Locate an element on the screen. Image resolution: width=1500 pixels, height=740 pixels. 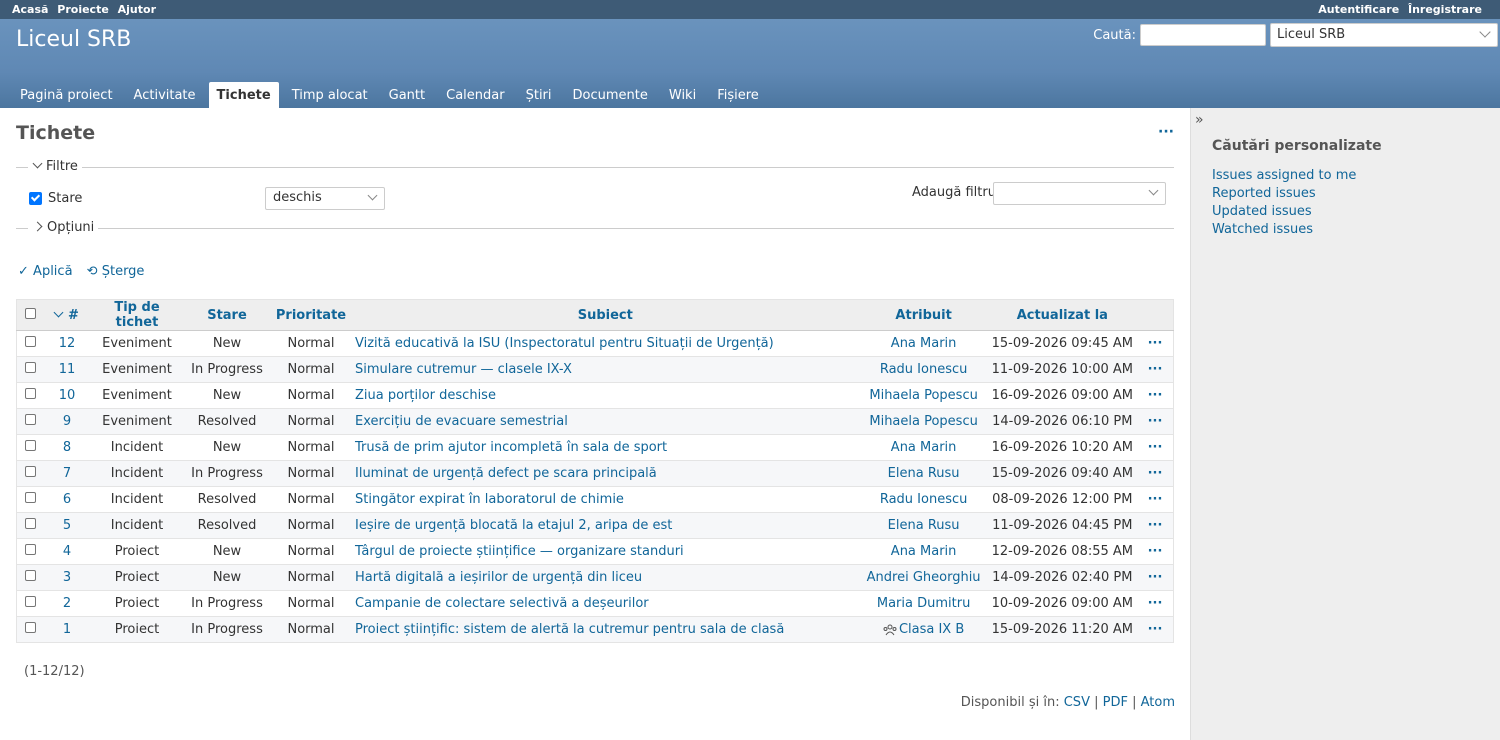
issue-id-link: 5 is located at coordinates (67, 525).